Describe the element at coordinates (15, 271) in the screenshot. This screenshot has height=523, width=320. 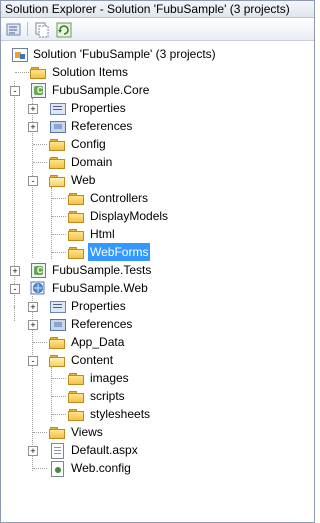
I see `expander-fubusample-tests: +` at that location.